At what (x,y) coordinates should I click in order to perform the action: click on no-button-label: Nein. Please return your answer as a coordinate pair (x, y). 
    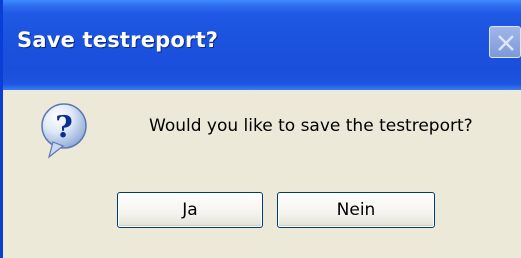
    Looking at the image, I should click on (356, 210).